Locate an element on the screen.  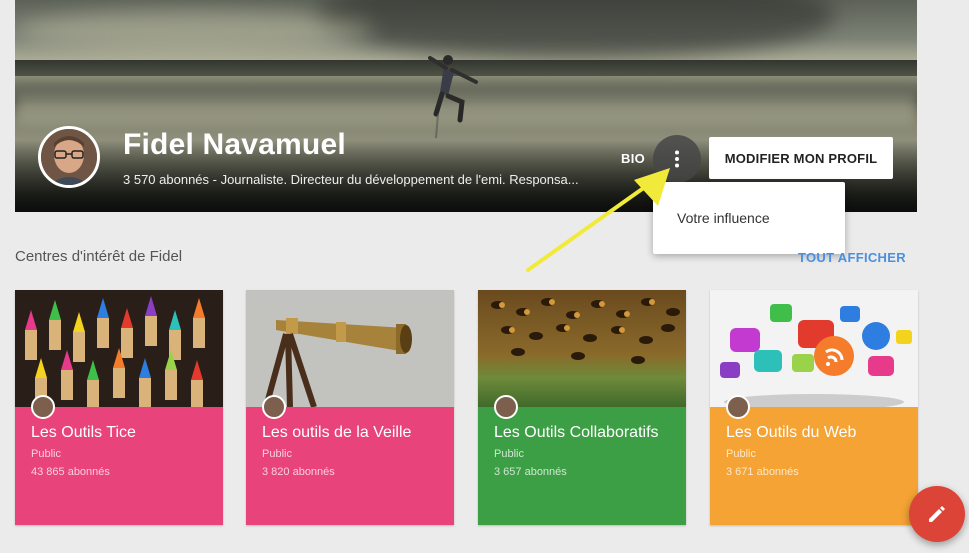
collection-followers: 3 820 abonnés is located at coordinates (298, 472).